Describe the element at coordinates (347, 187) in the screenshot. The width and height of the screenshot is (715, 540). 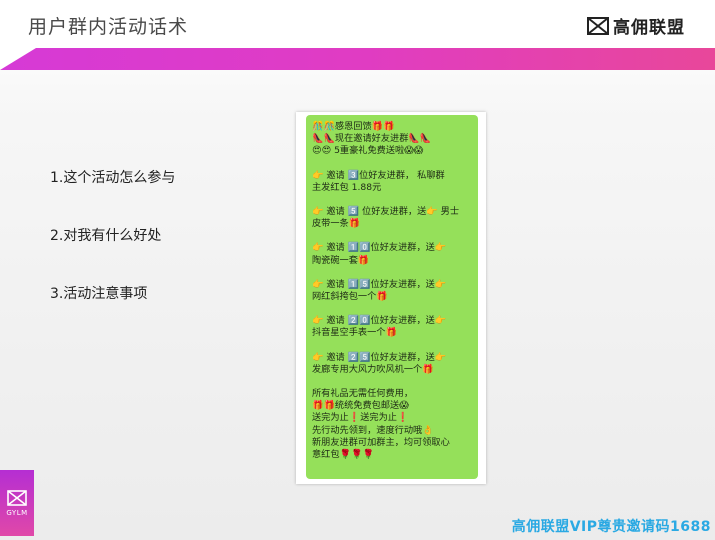
I see `message-line: 主发红包 1.88元` at that location.